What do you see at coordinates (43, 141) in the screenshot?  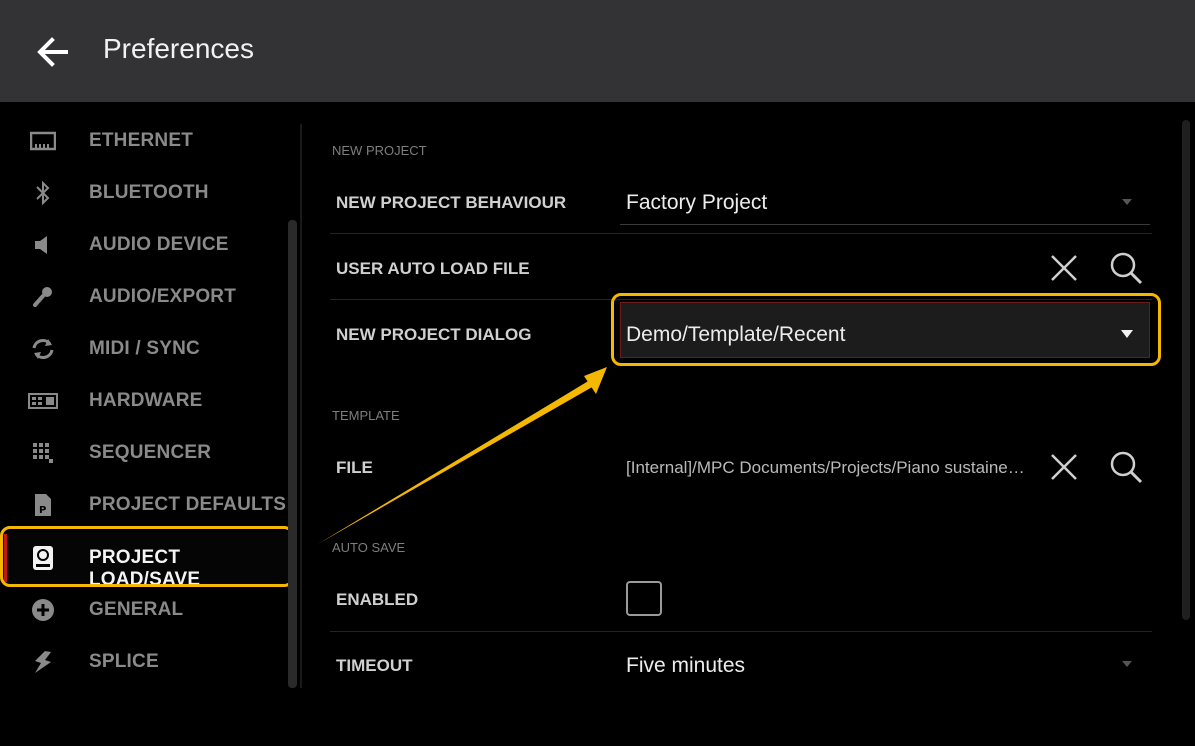 I see `ethernet-icon` at bounding box center [43, 141].